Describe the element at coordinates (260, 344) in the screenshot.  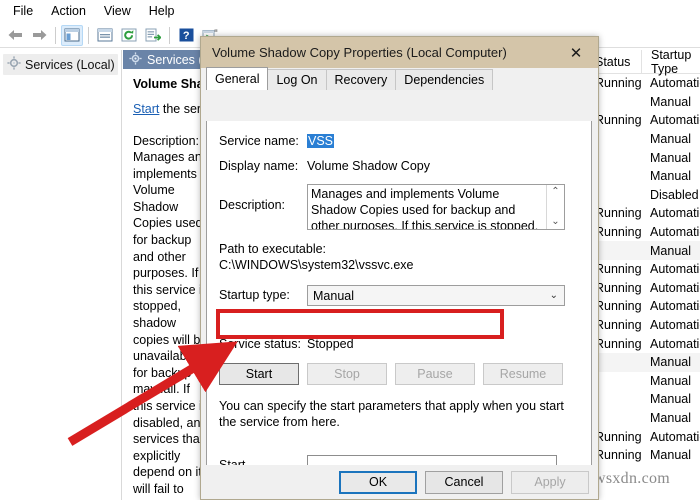
I see `service-status-label: Service status:` at that location.